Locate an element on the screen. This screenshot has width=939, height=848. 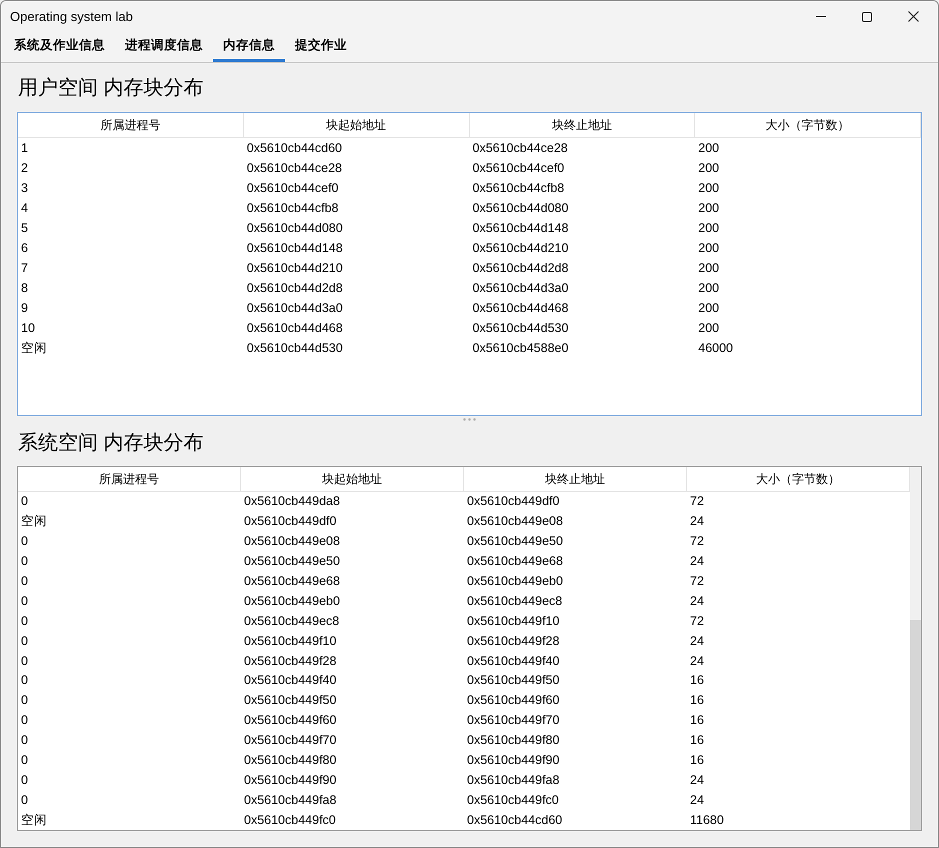
table-cell-text: 1 is located at coordinates (24, 148).